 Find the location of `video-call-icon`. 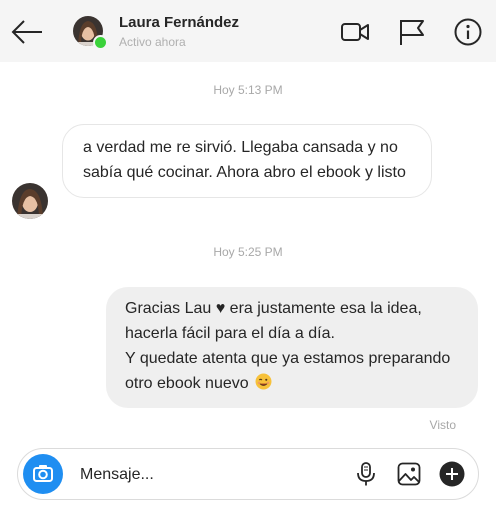

video-call-icon is located at coordinates (355, 32).